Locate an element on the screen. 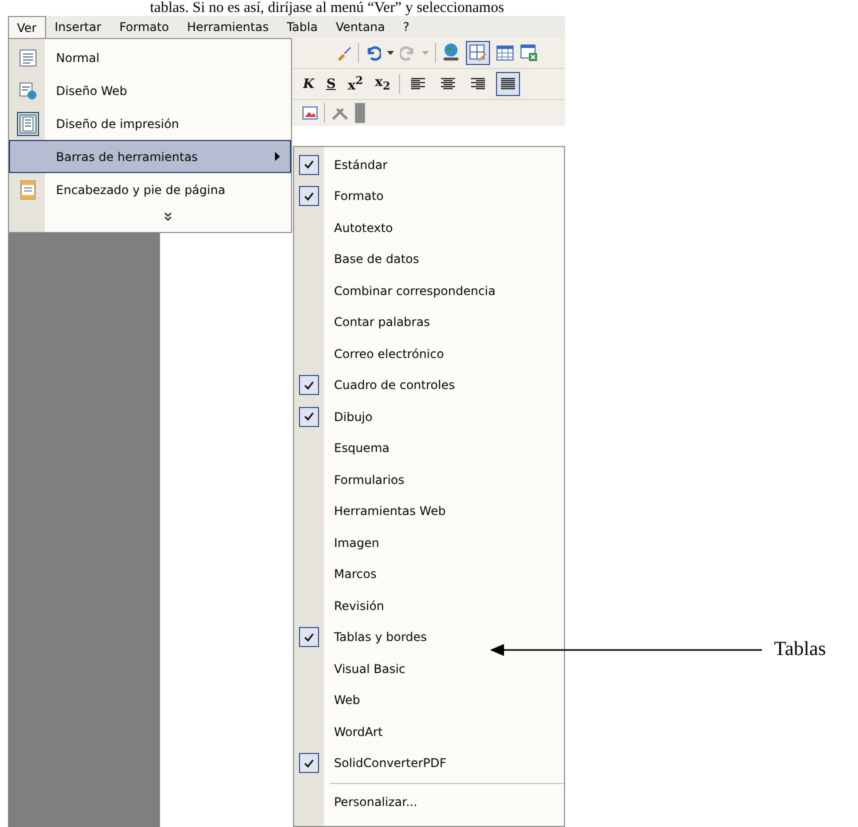  table-icon is located at coordinates (505, 53).